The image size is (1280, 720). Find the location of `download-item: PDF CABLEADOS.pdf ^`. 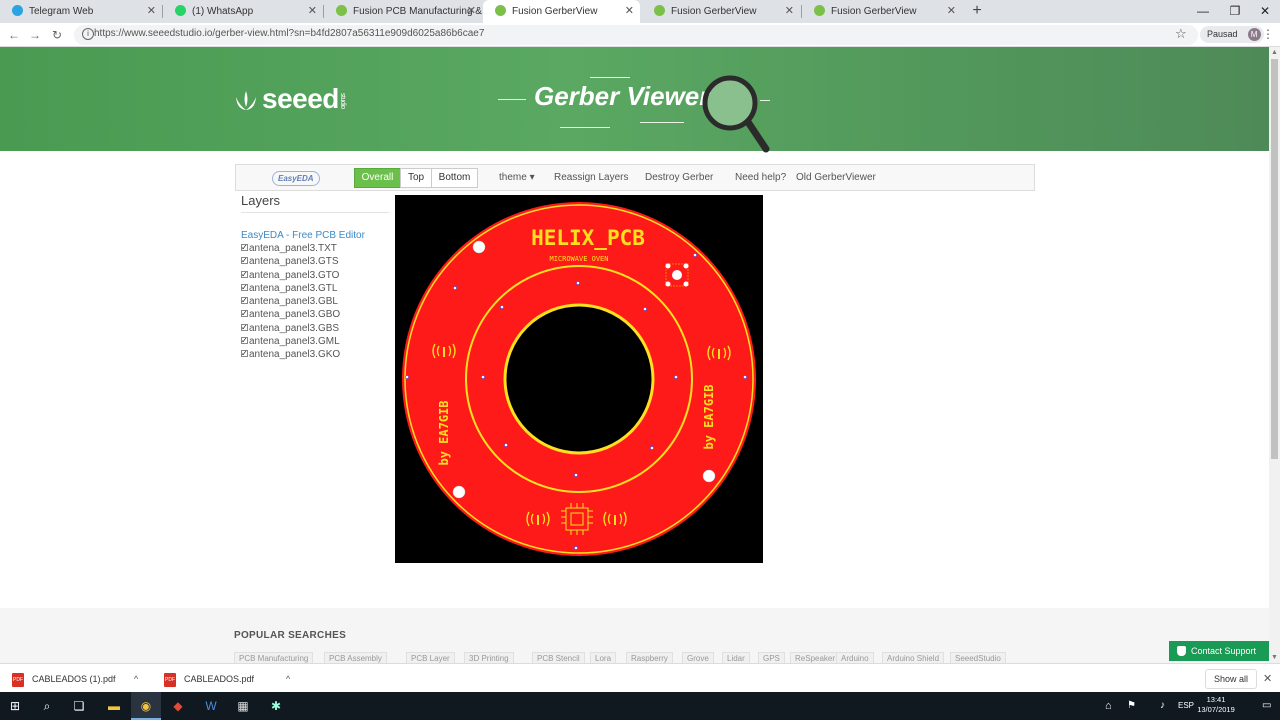

download-item: PDF CABLEADOS.pdf ^ is located at coordinates (231, 679).